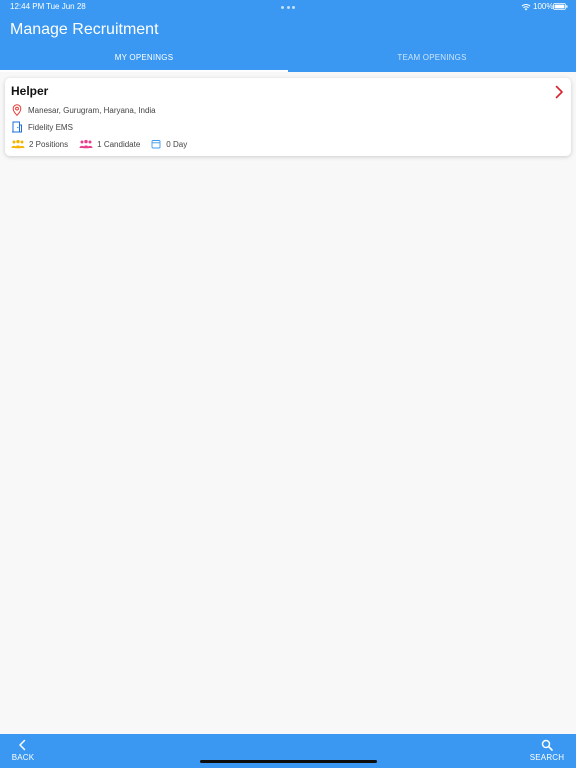 The height and width of the screenshot is (768, 576). I want to click on active-tab-indicator, so click(144, 71).